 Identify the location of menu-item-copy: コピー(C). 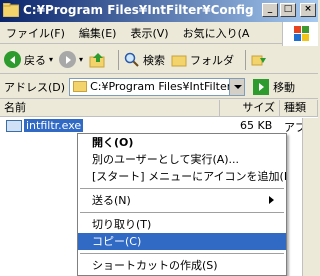
(182, 241).